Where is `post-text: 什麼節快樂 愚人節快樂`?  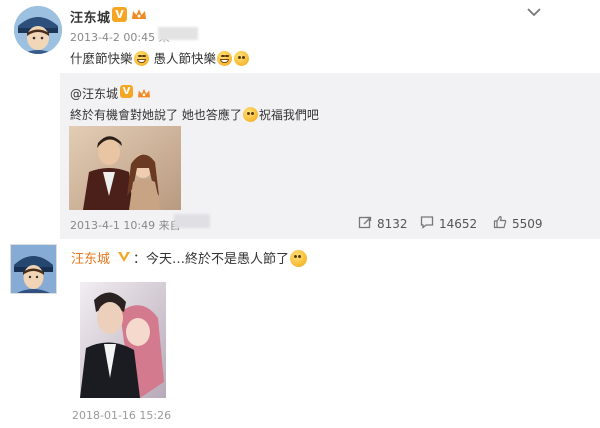 post-text: 什麼節快樂 愚人節快樂 is located at coordinates (160, 57).